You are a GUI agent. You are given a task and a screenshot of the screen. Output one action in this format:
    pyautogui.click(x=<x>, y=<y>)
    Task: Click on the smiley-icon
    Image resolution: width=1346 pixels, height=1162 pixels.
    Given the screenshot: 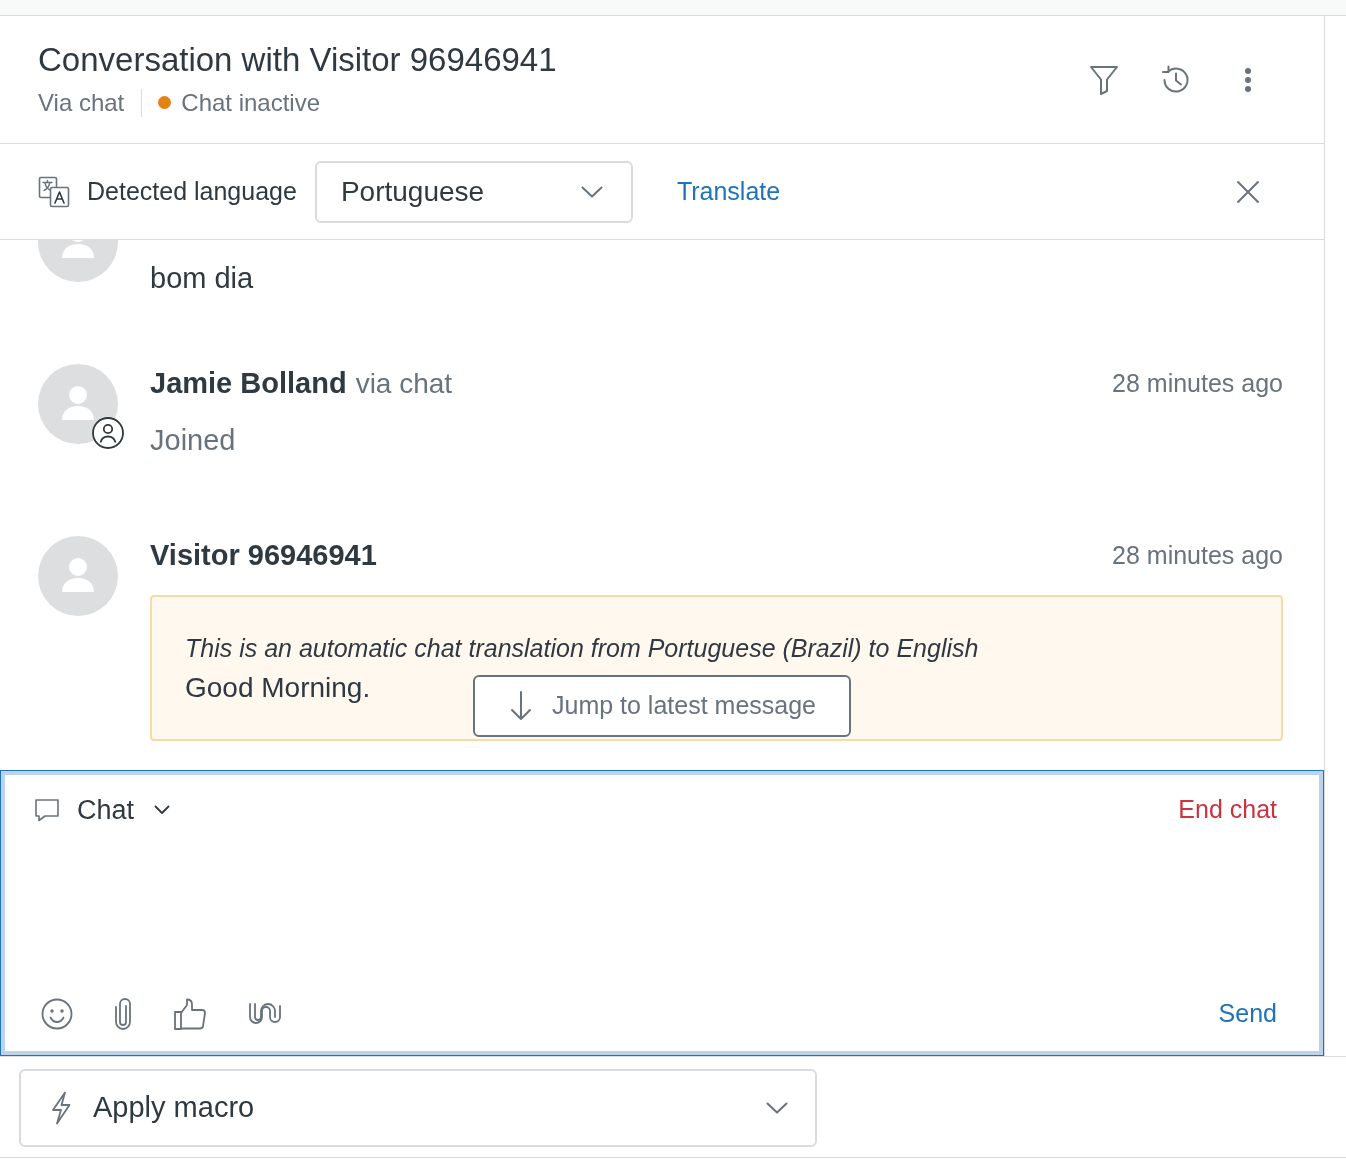 What is the action you would take?
    pyautogui.click(x=57, y=1014)
    